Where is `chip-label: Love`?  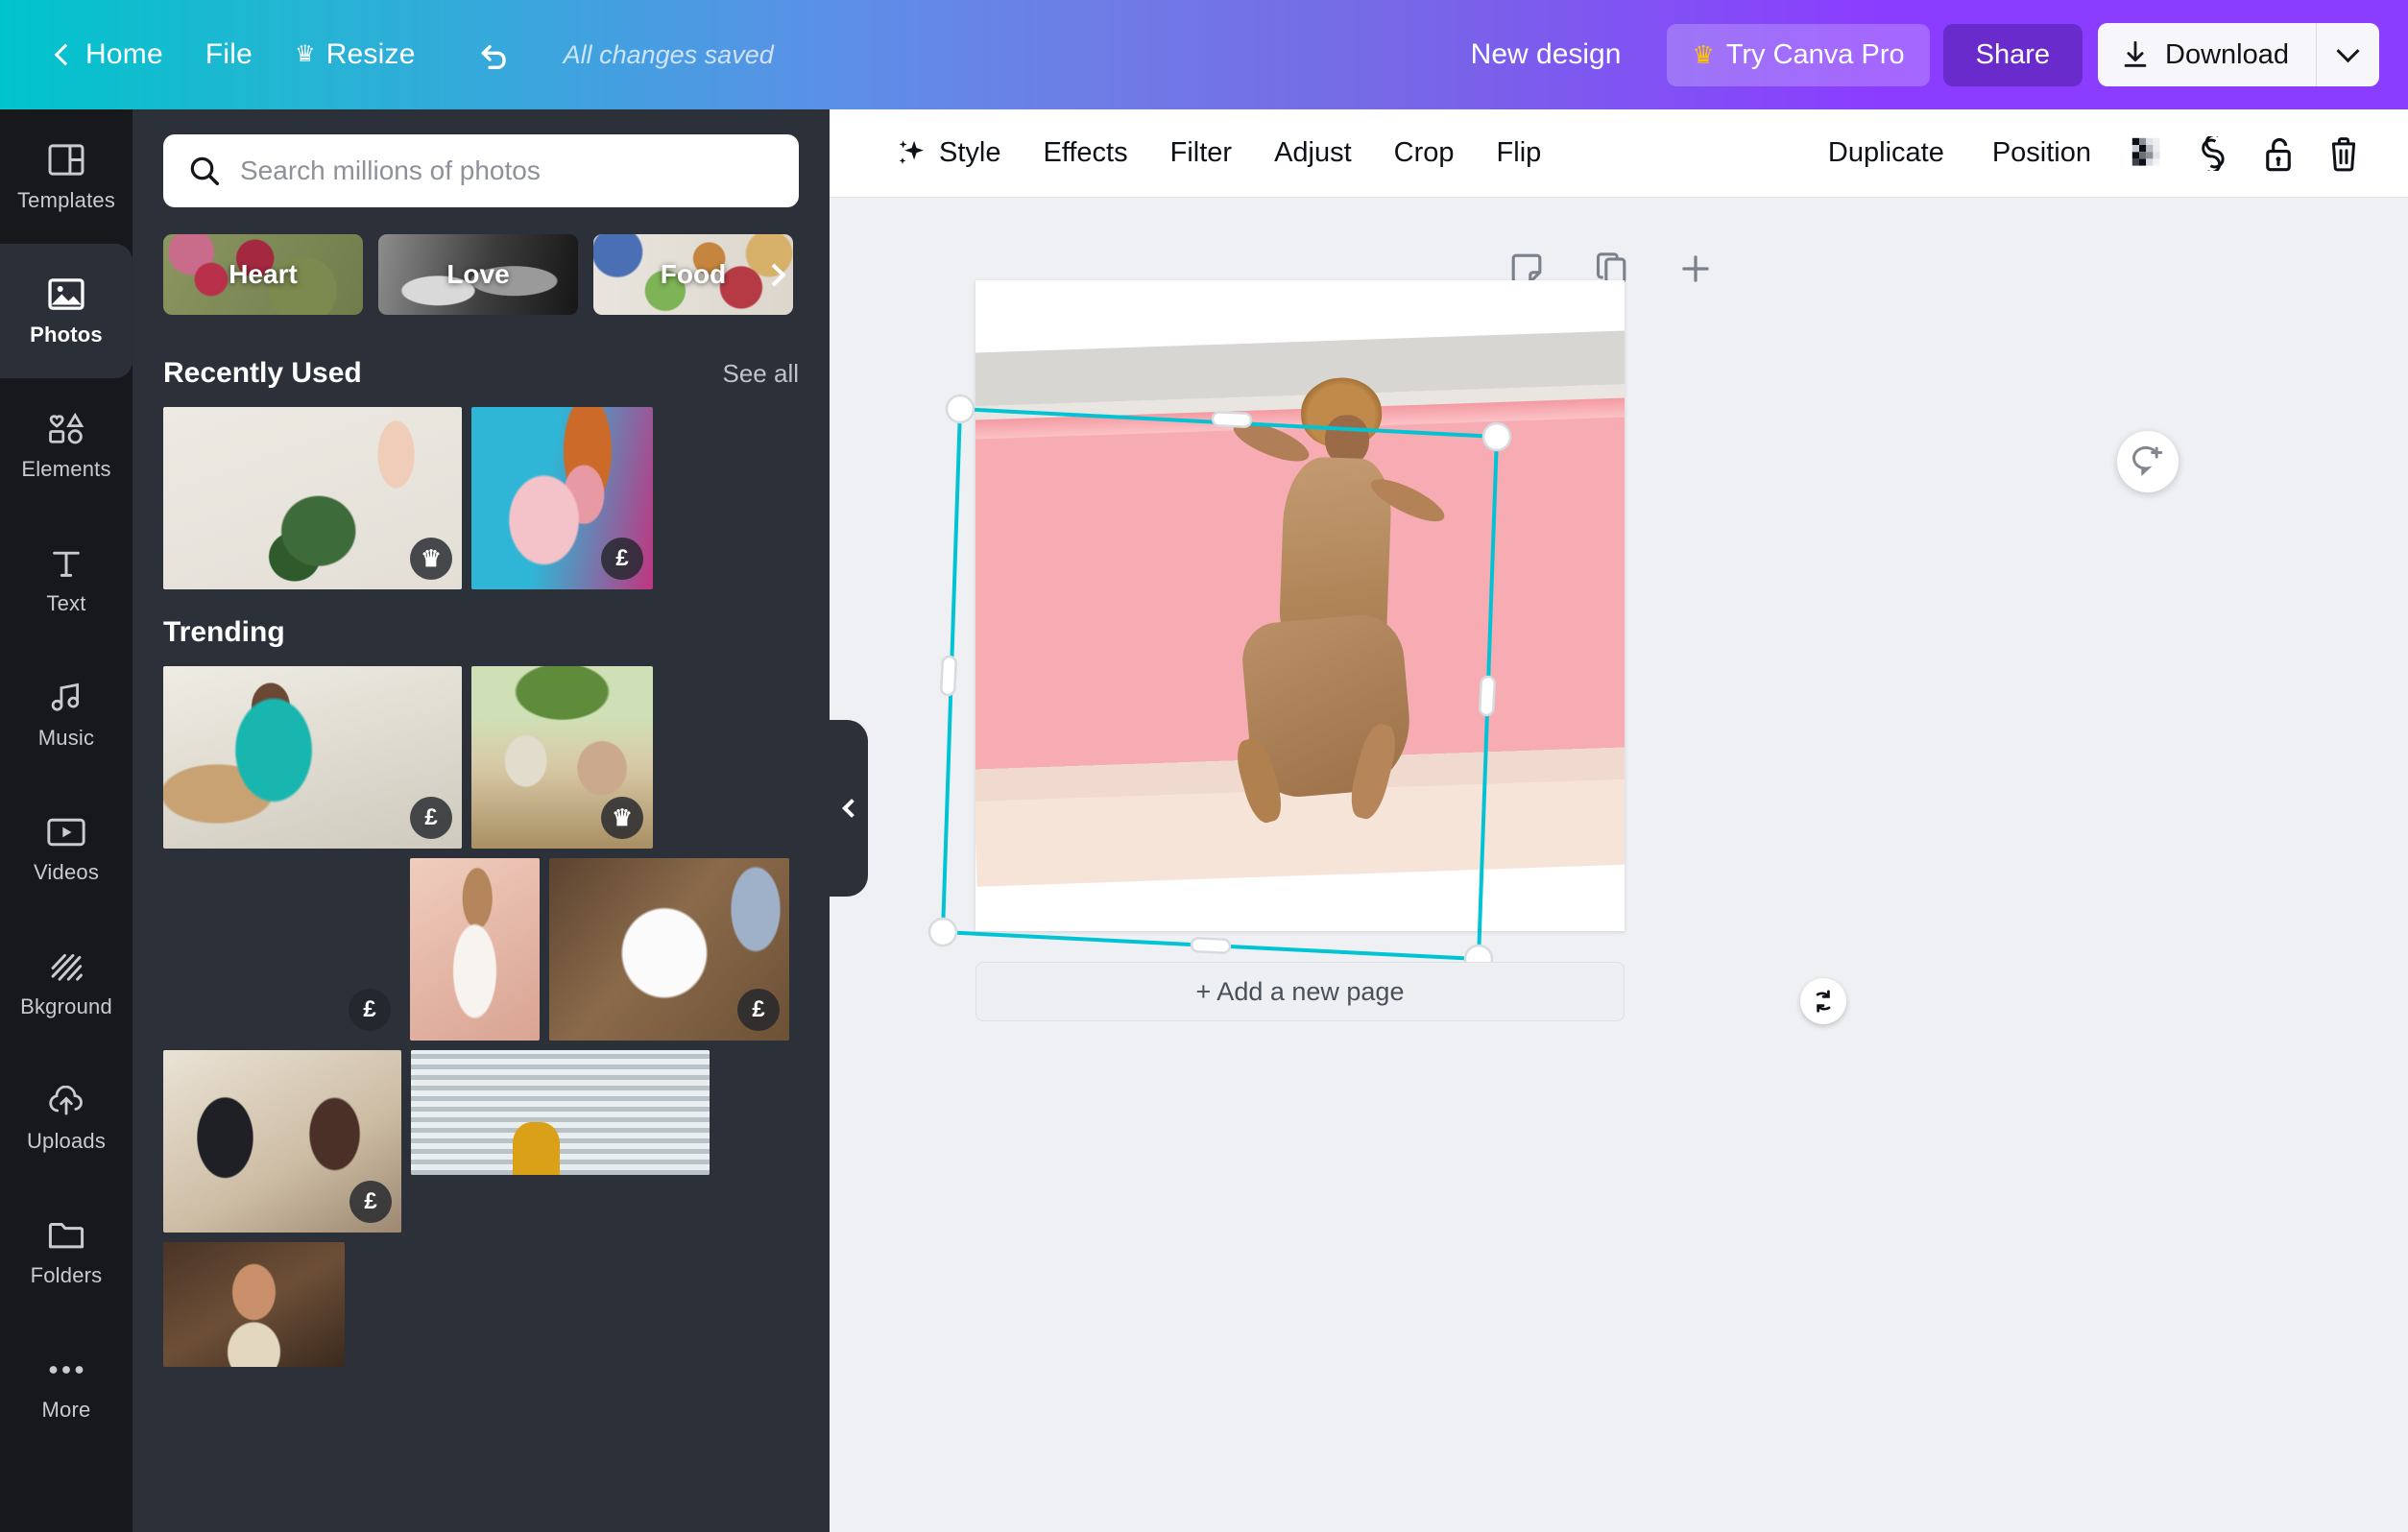 chip-label: Love is located at coordinates (478, 274).